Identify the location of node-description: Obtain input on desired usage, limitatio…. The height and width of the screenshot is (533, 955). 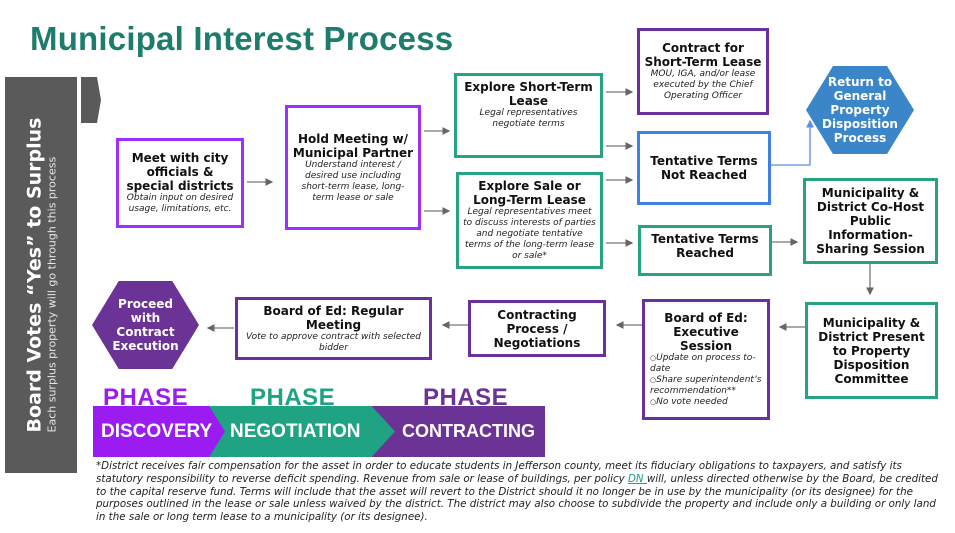
(180, 203).